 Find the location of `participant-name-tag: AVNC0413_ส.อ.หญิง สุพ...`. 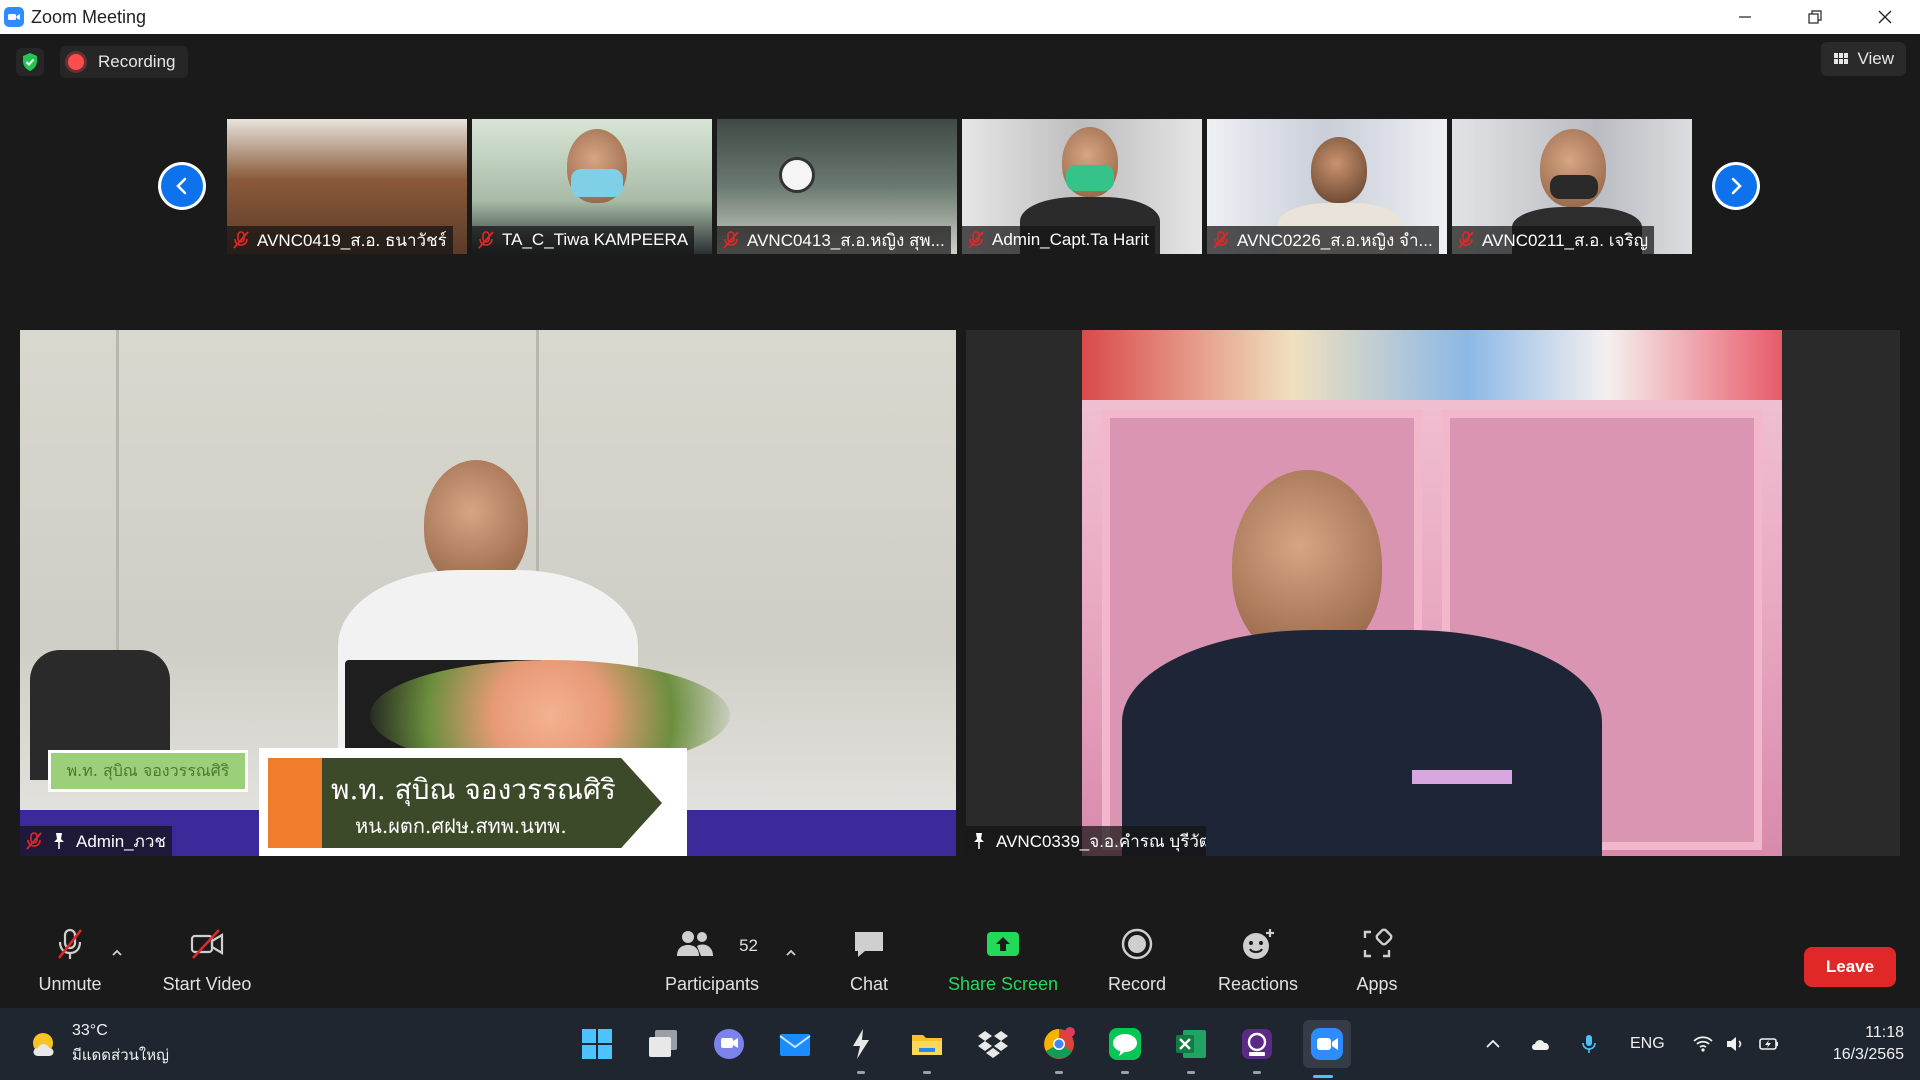

participant-name-tag: AVNC0413_ส.อ.หญิง สุพ... is located at coordinates (834, 240).